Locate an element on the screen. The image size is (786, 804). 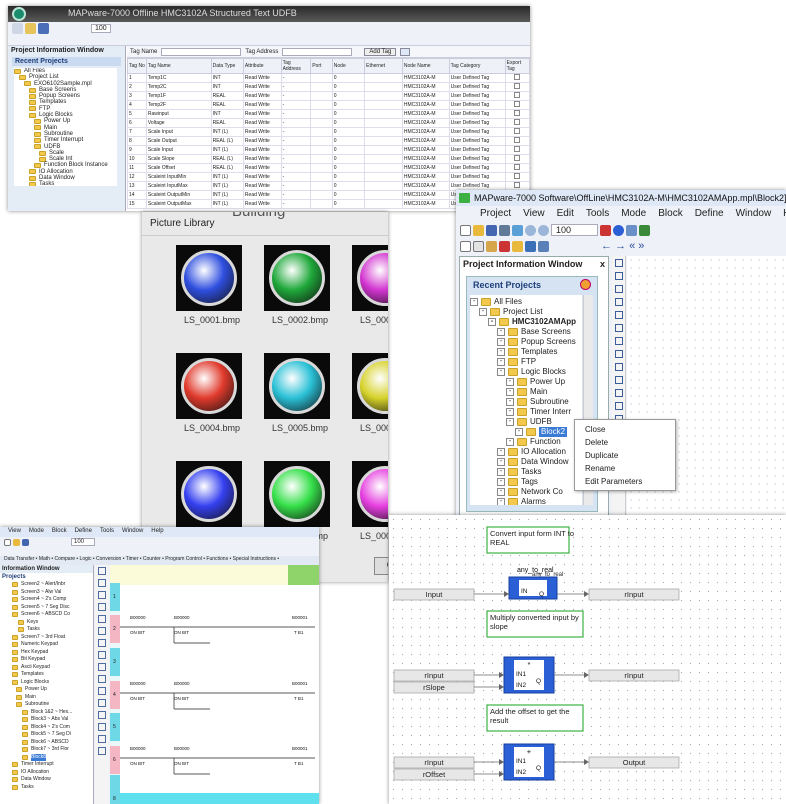
tag-address-input is located at coordinates (317, 51).